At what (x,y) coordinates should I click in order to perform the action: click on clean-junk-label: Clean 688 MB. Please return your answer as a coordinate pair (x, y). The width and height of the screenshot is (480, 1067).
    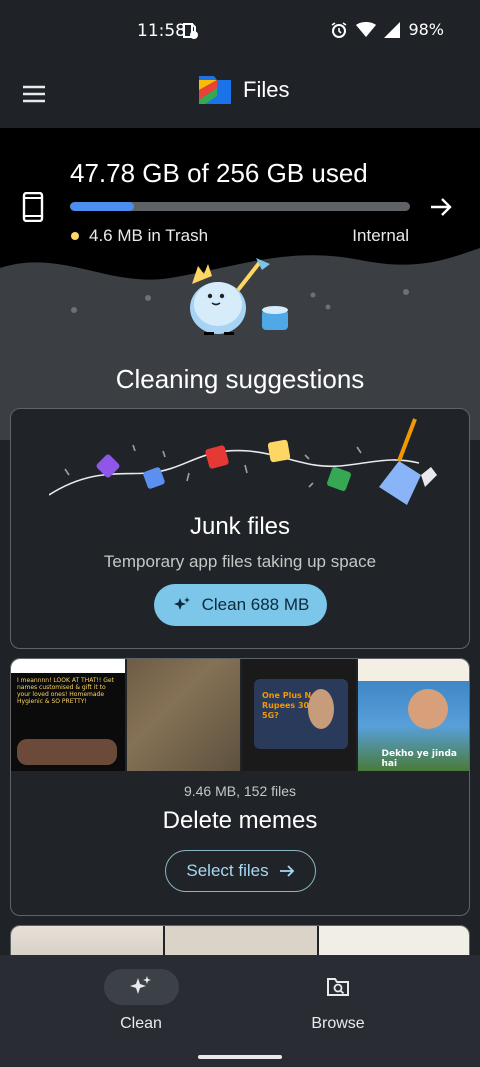
    Looking at the image, I should click on (255, 604).